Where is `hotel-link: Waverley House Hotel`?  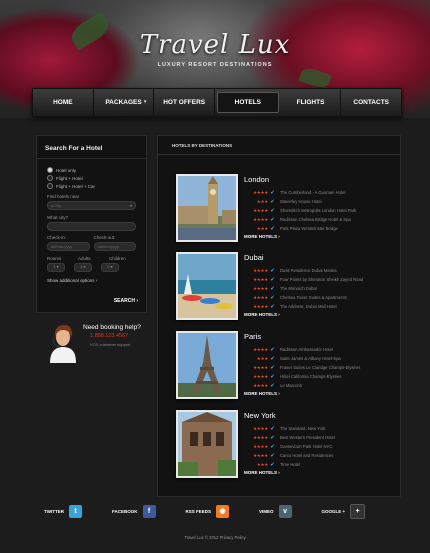 hotel-link: Waverley House Hotel is located at coordinates (301, 201).